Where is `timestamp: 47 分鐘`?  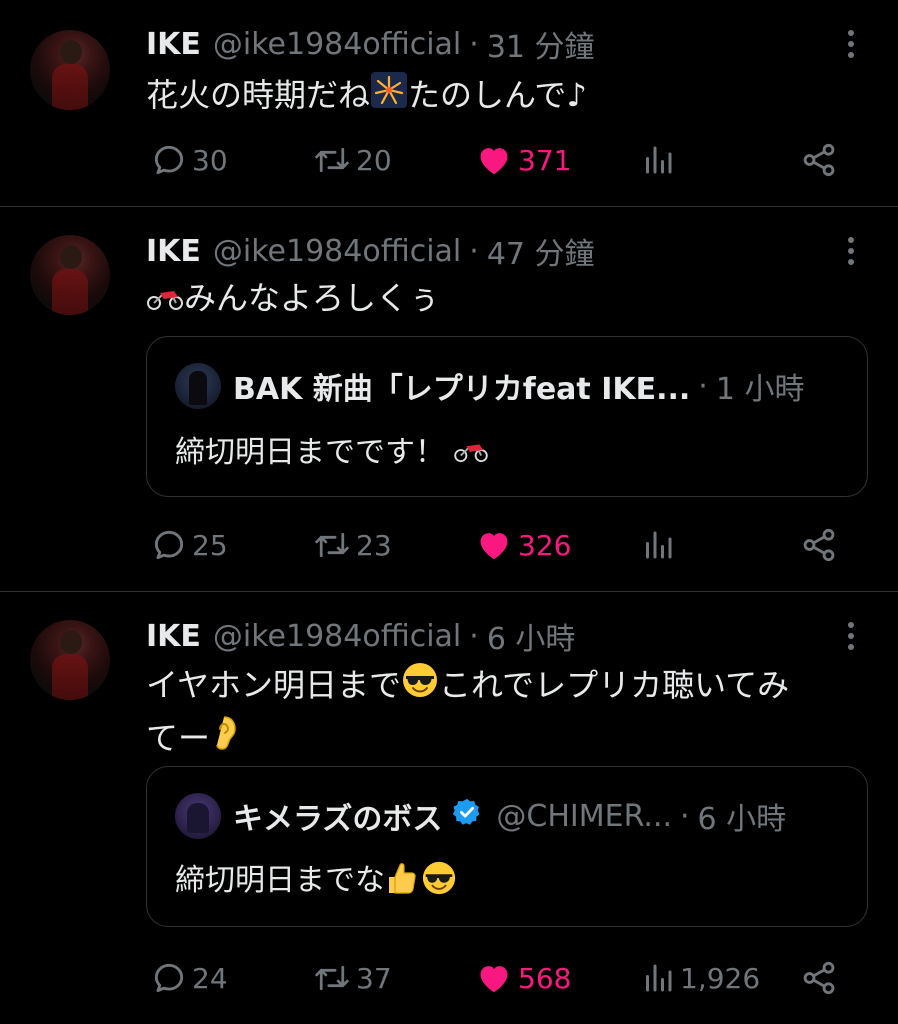 timestamp: 47 分鐘 is located at coordinates (541, 251).